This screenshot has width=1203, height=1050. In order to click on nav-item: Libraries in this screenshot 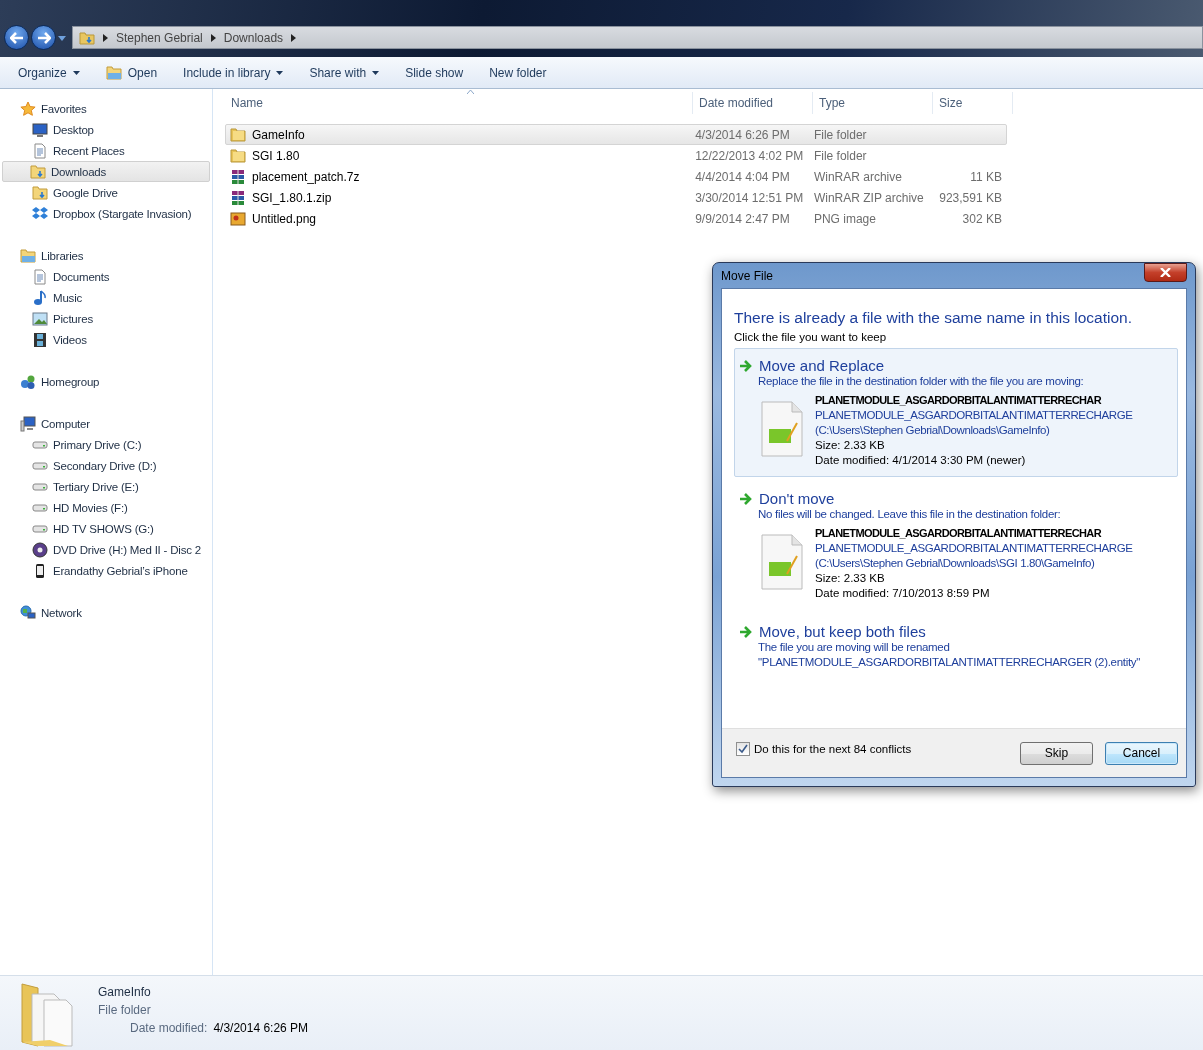, I will do `click(106, 255)`.